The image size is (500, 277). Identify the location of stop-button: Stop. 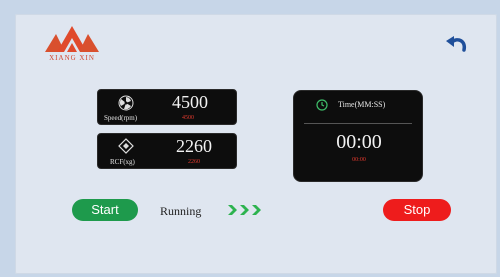
(417, 210).